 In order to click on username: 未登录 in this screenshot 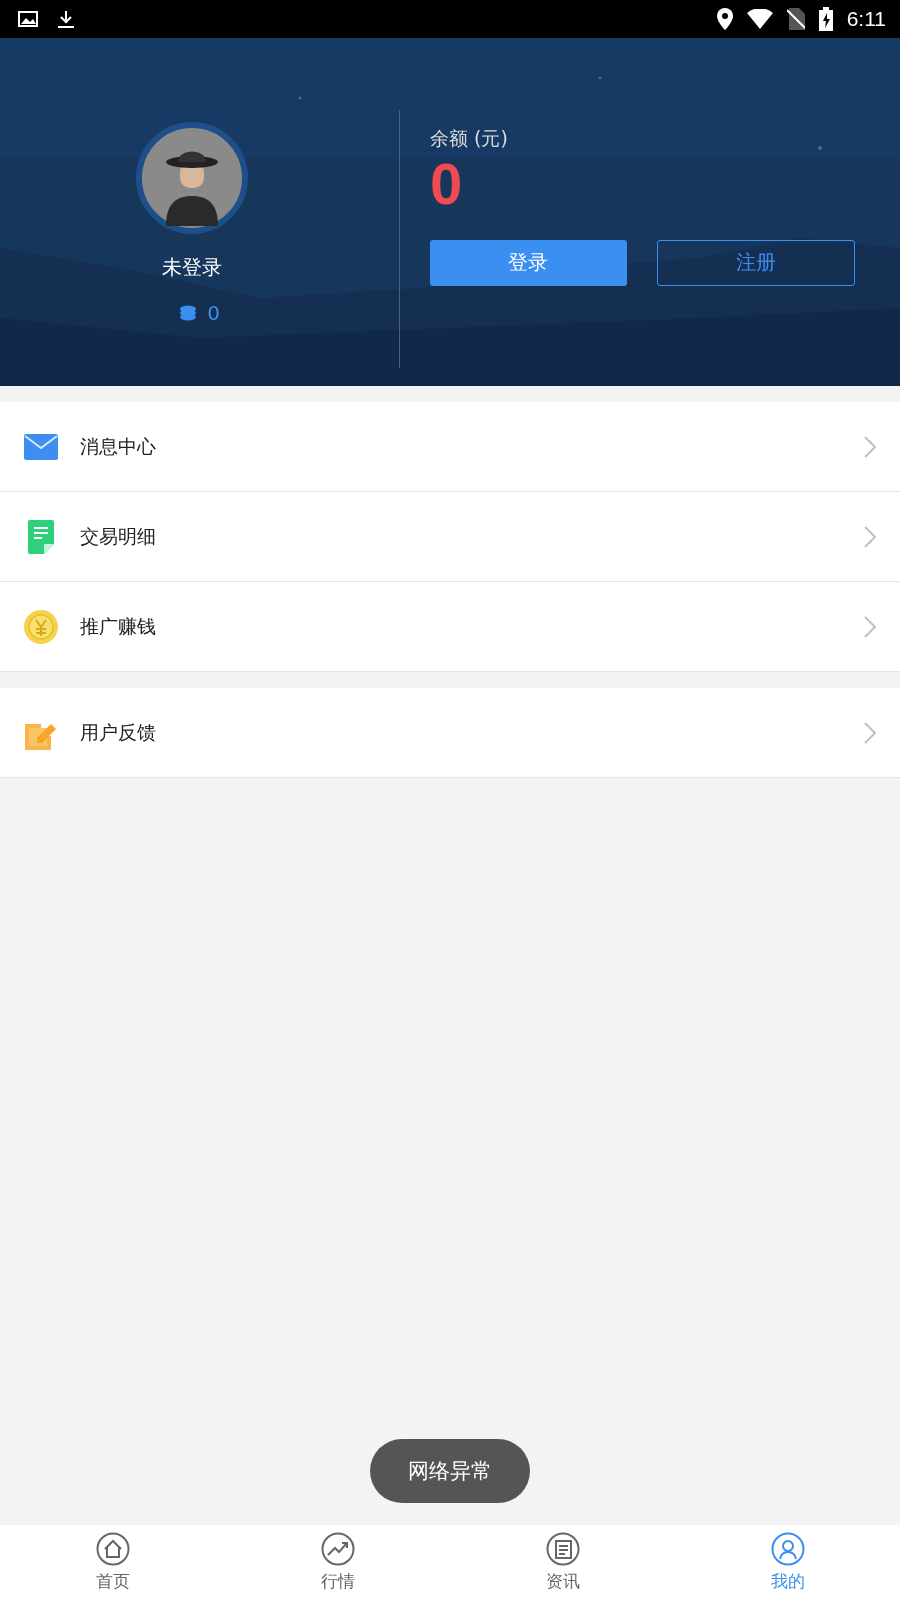, I will do `click(191, 267)`.